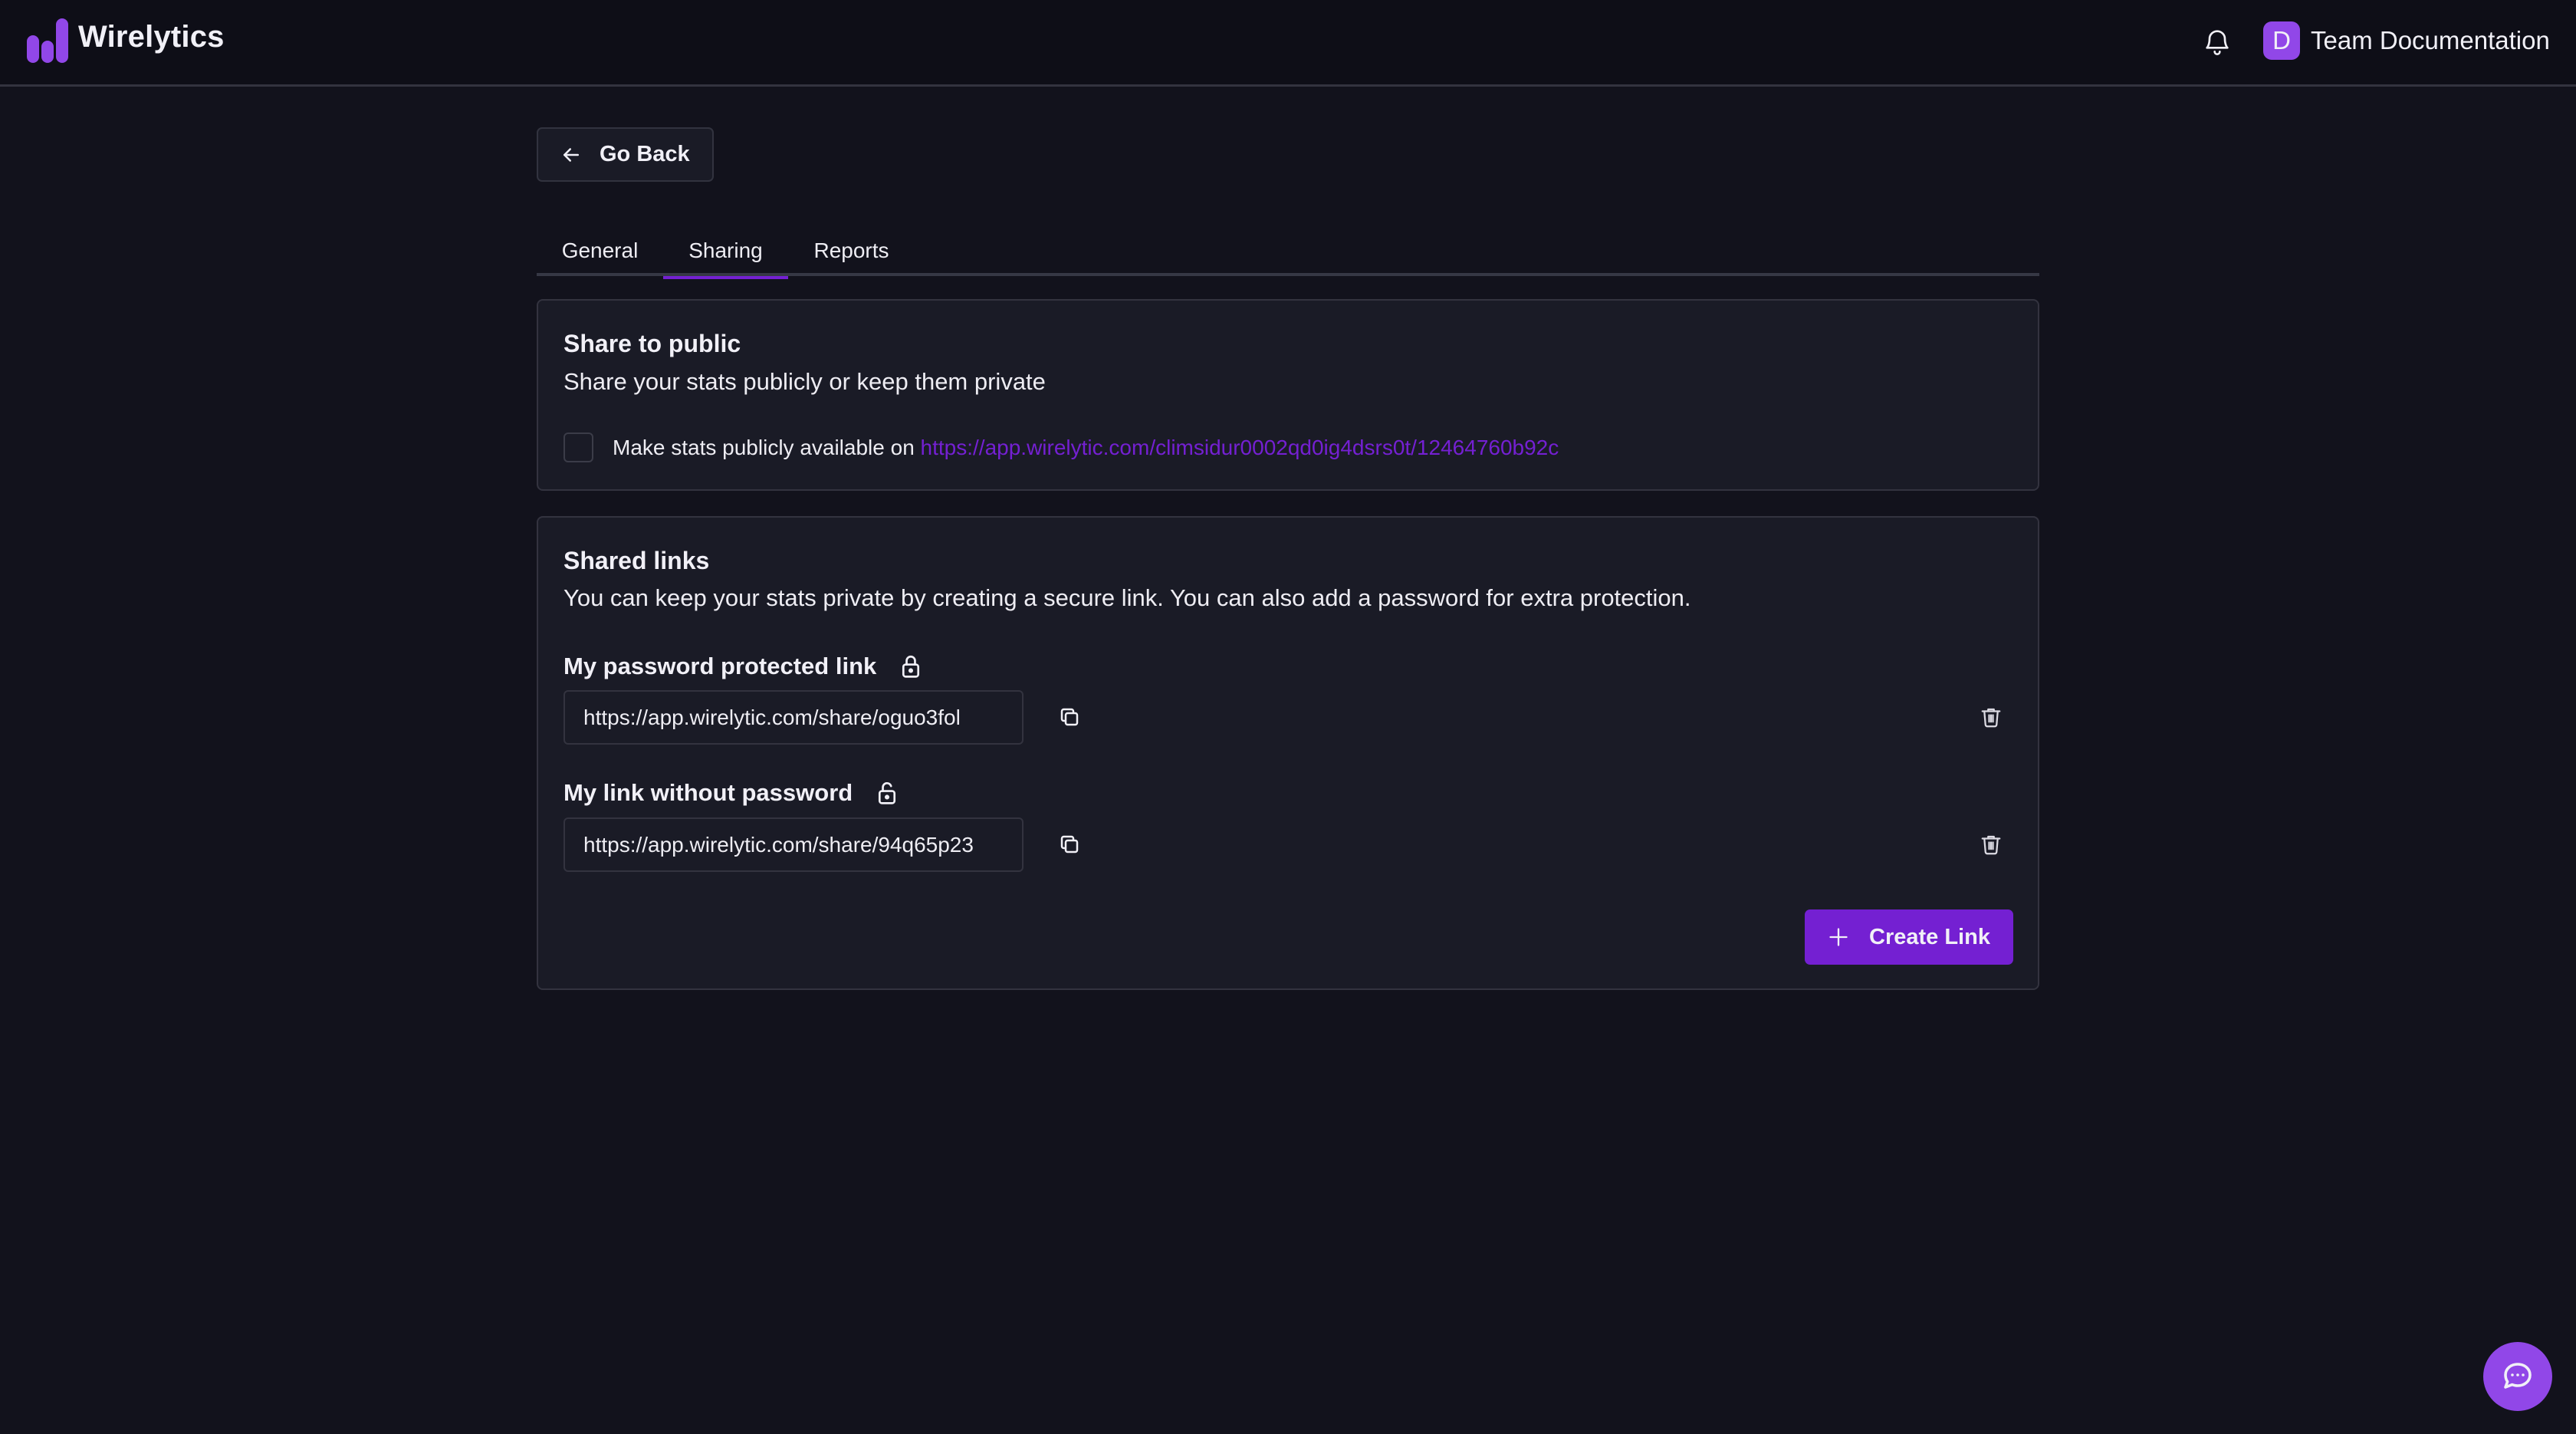 This screenshot has height=1434, width=2576. What do you see at coordinates (571, 154) in the screenshot?
I see `arrow-left-icon` at bounding box center [571, 154].